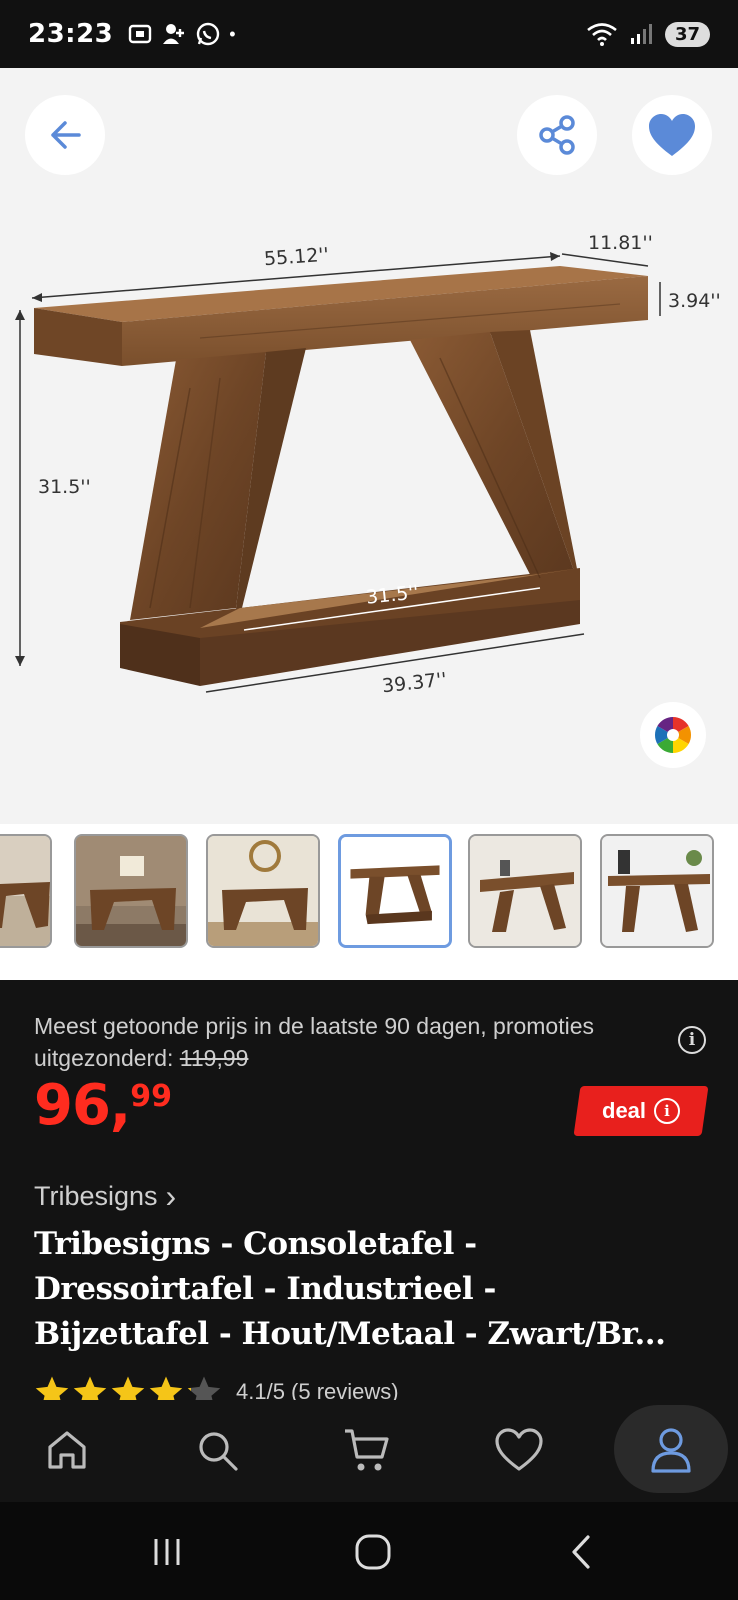  I want to click on battery-indicator: 37, so click(687, 34).